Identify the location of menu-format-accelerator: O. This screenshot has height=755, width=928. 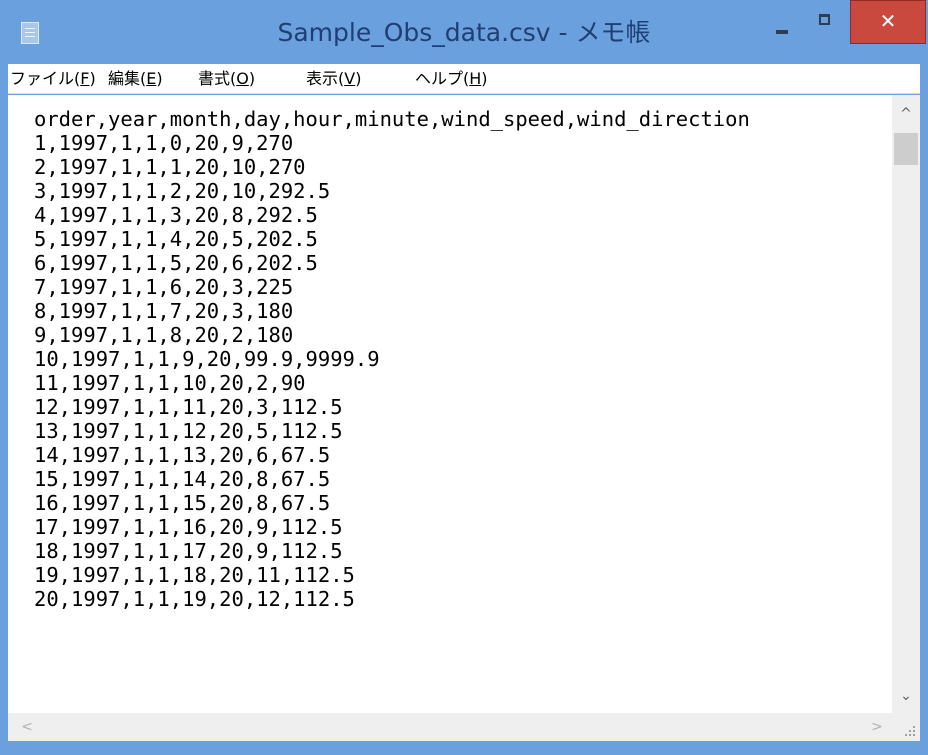
(242, 78).